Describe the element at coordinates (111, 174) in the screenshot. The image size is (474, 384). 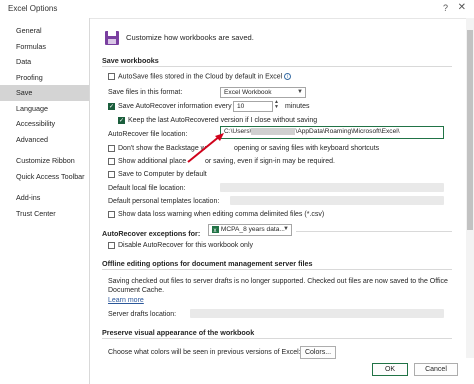
I see `save-to-computer-checkbox` at that location.